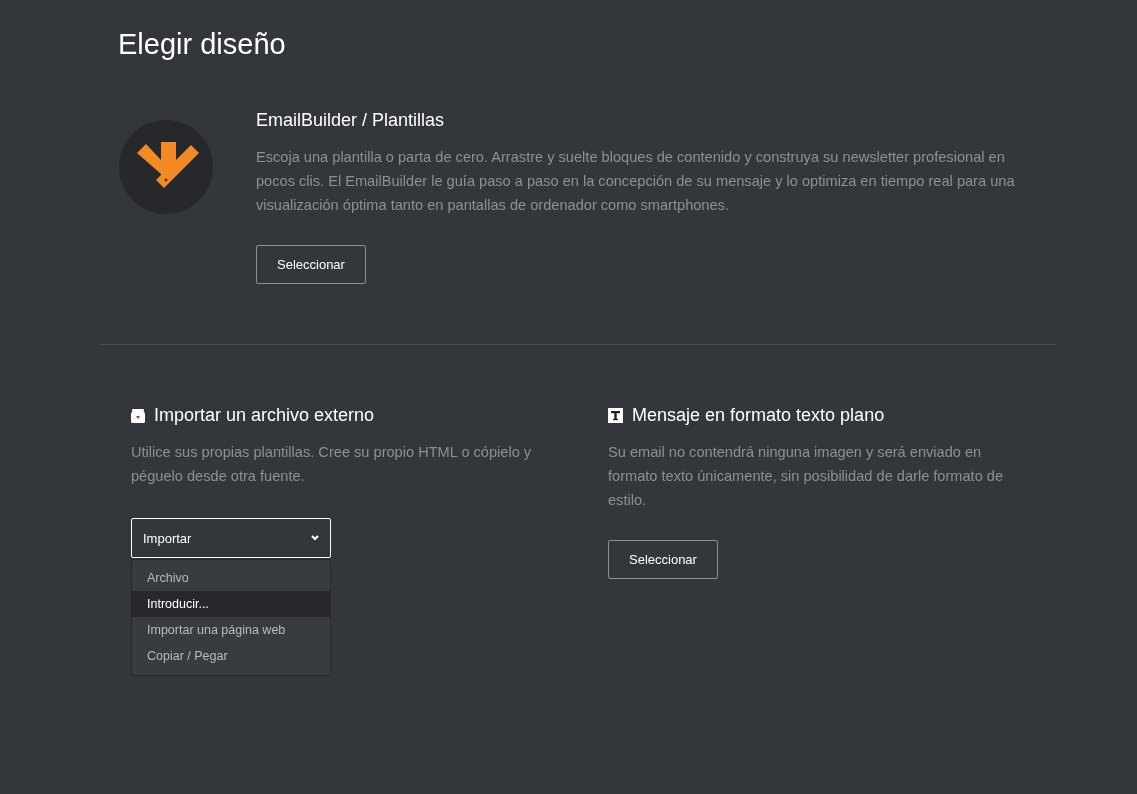 This screenshot has width=1137, height=794. Describe the element at coordinates (231, 578) in the screenshot. I see `menu-item: Archivo` at that location.